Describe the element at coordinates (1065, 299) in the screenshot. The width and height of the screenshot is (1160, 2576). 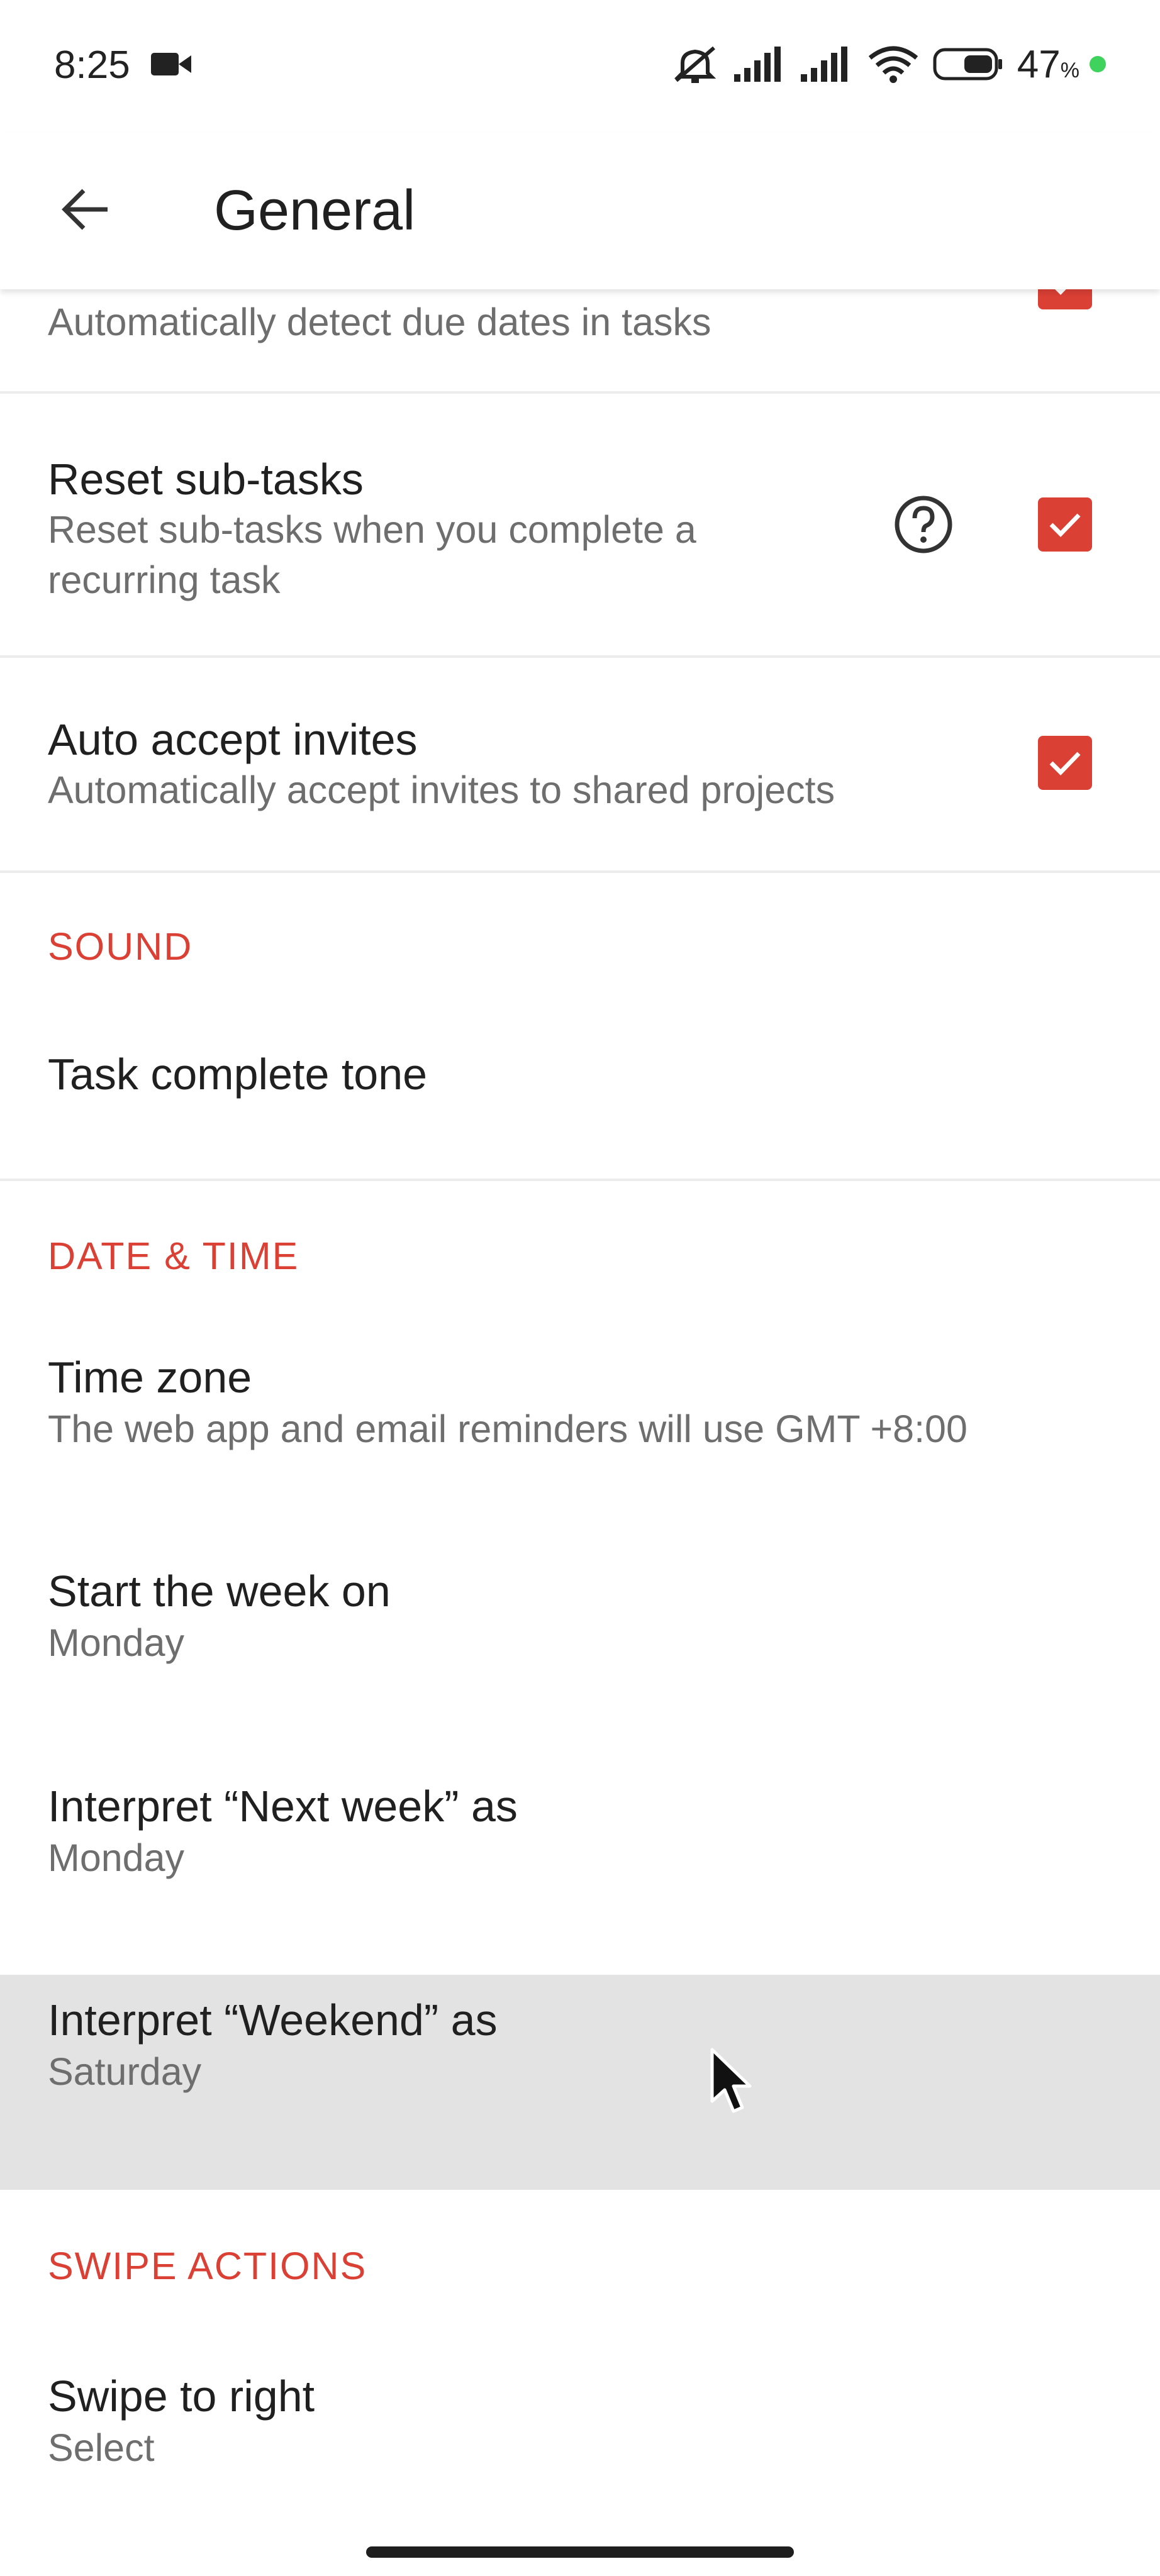
I see `smart-date-checkbox` at that location.